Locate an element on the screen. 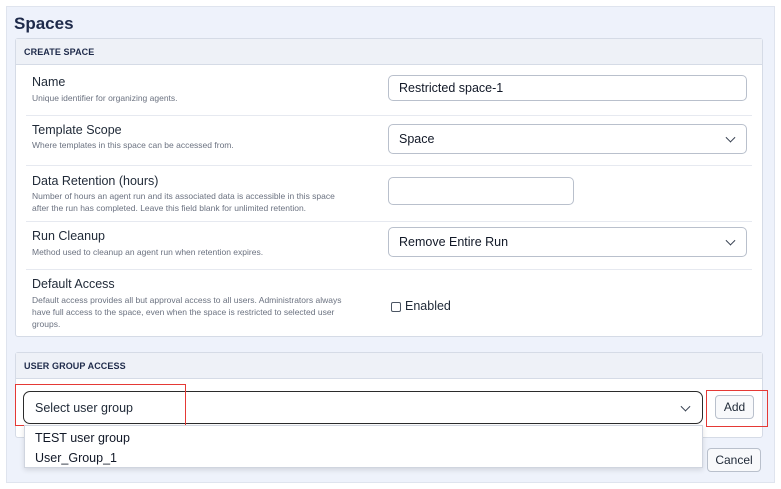  template-scope-select: Space is located at coordinates (567, 139).